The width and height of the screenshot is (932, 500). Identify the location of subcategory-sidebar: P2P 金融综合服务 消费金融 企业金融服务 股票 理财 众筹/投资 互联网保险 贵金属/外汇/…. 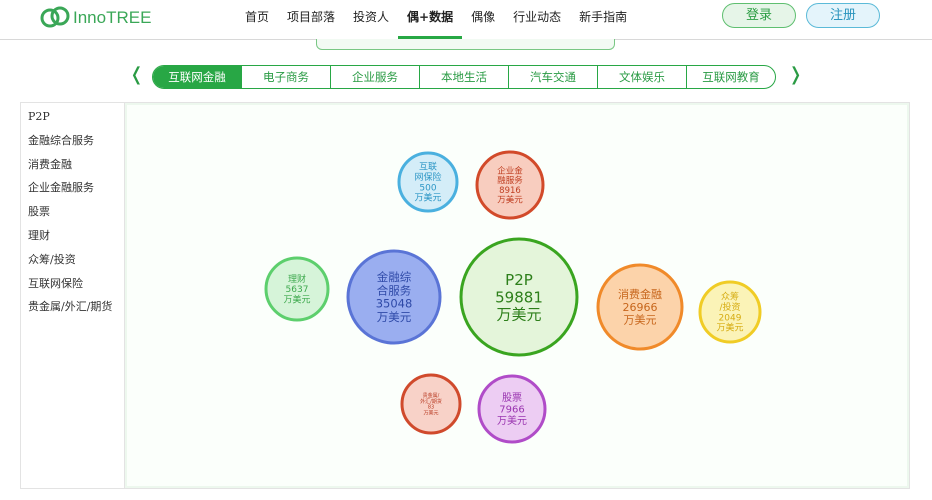
(73, 295).